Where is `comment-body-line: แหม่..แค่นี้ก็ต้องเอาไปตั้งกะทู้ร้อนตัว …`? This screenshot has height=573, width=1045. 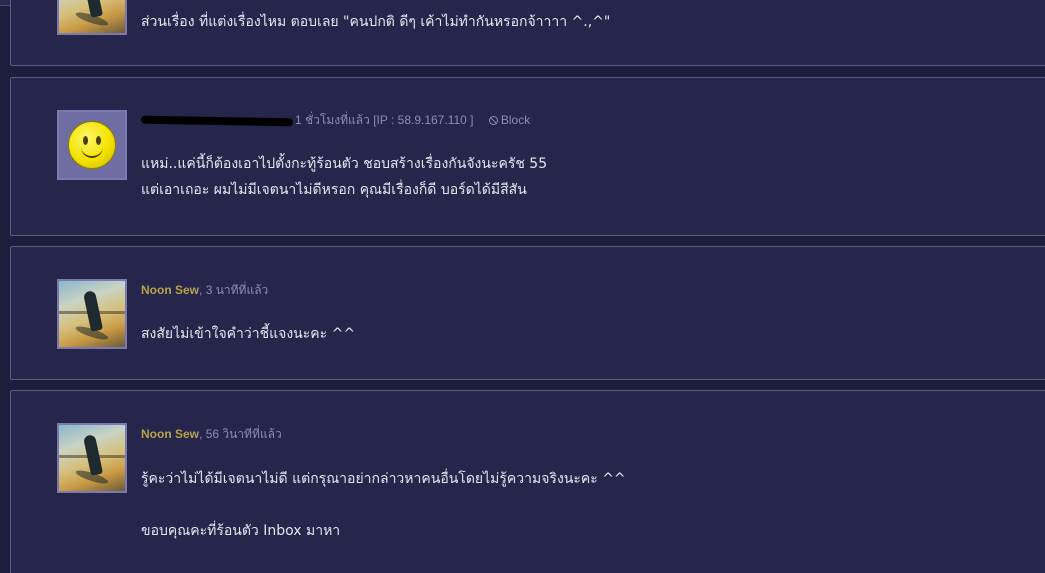
comment-body-line: แหม่..แค่นี้ก็ต้องเอาไปตั้งกะทู้ร้อนตัว … is located at coordinates (344, 164).